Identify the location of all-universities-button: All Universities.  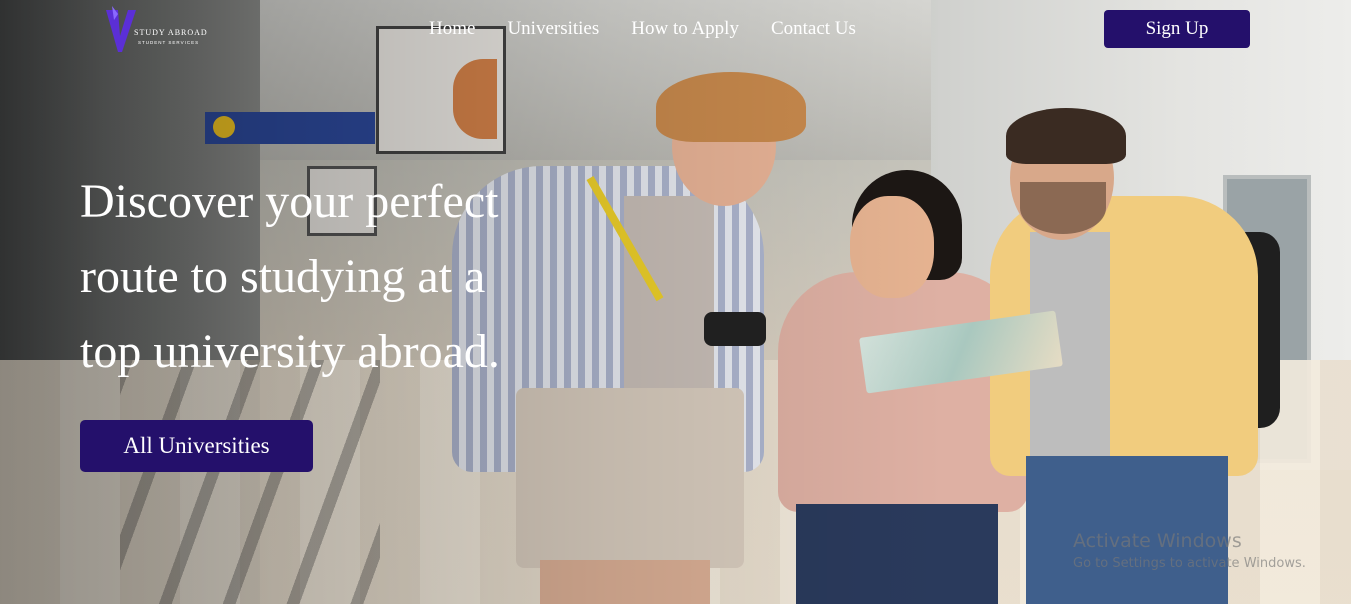
(196, 446).